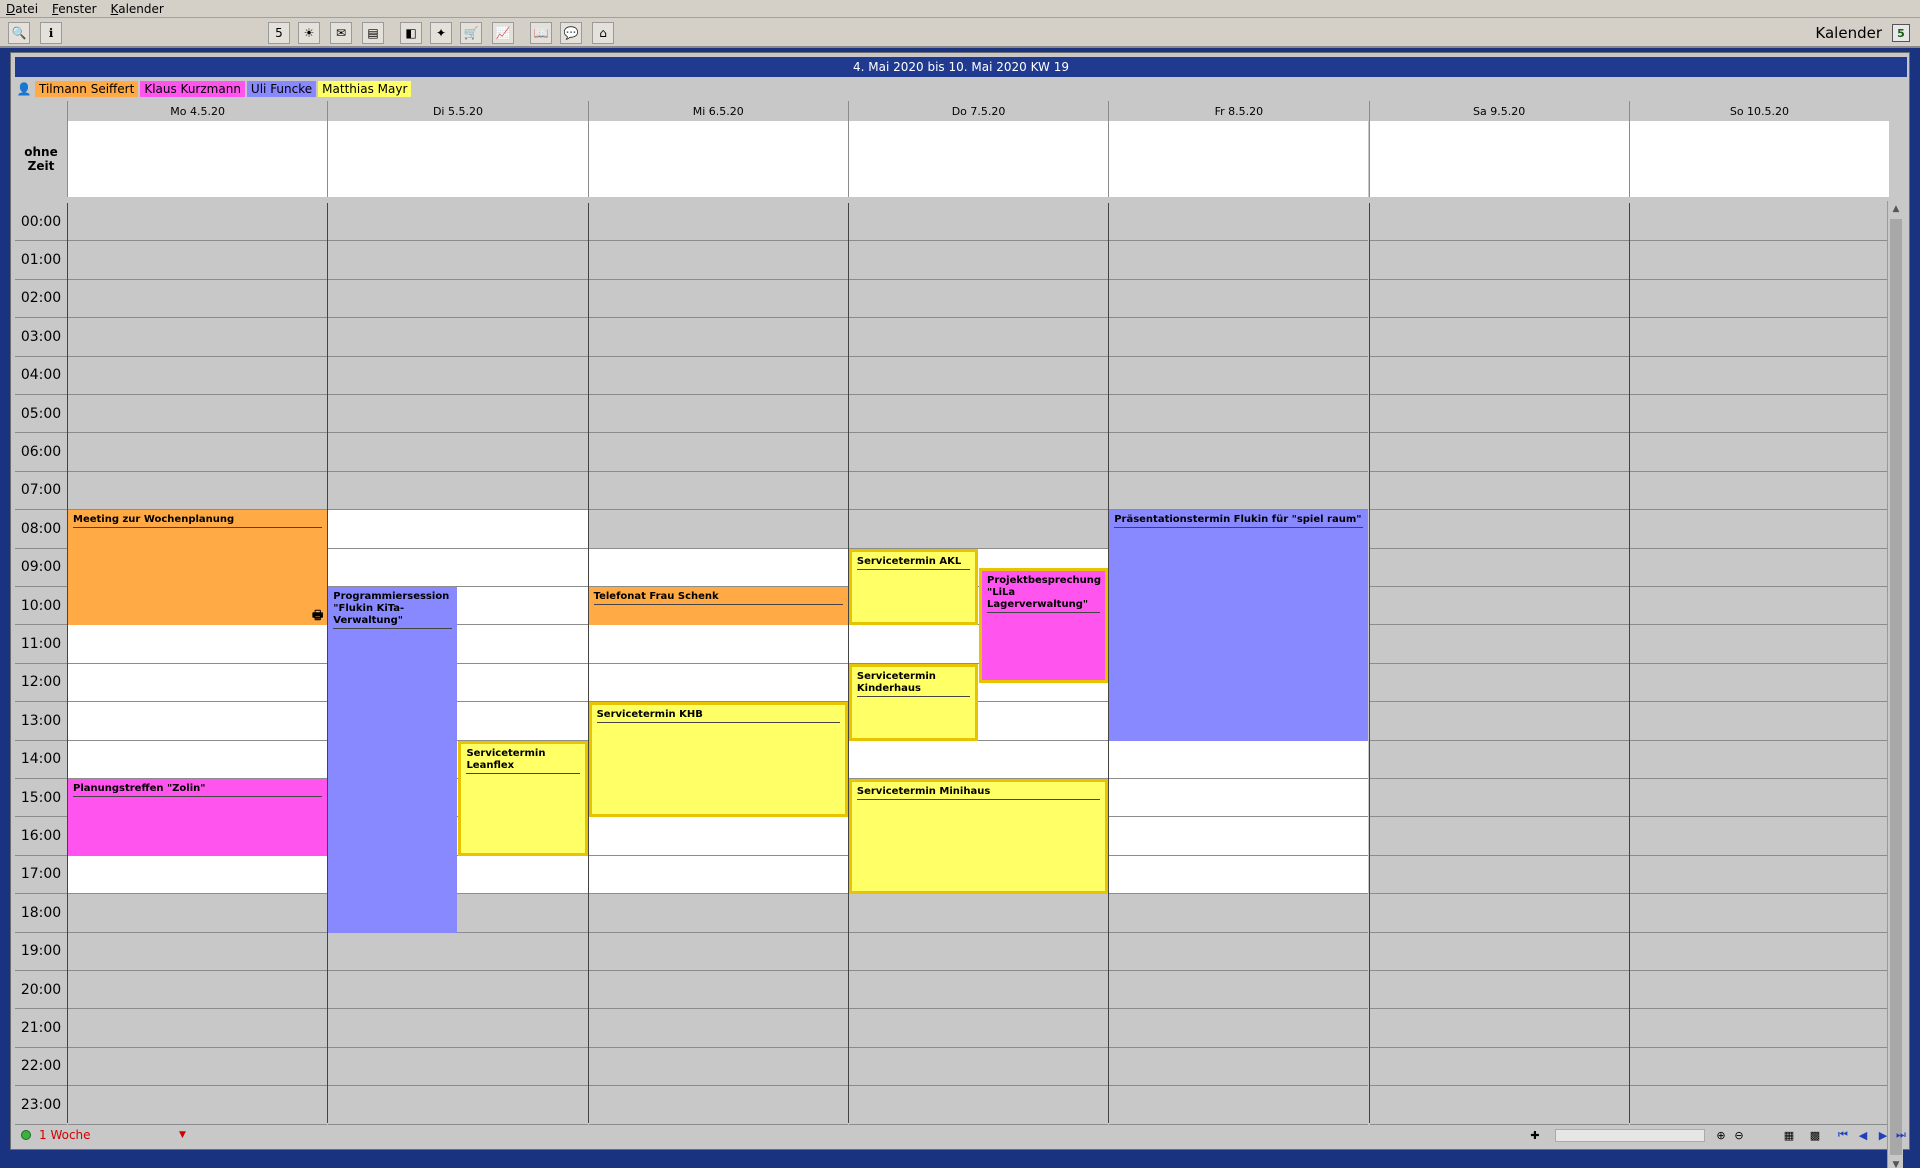 This screenshot has width=1920, height=1168. I want to click on prev-icon: ◀, so click(1863, 1135).